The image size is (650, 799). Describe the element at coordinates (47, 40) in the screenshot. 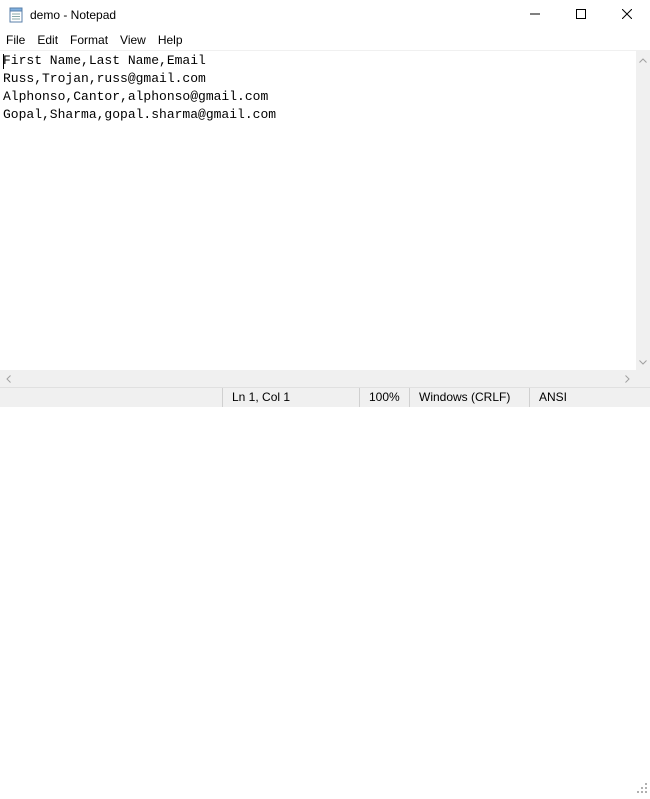

I see `menu-edit: Edit` at that location.